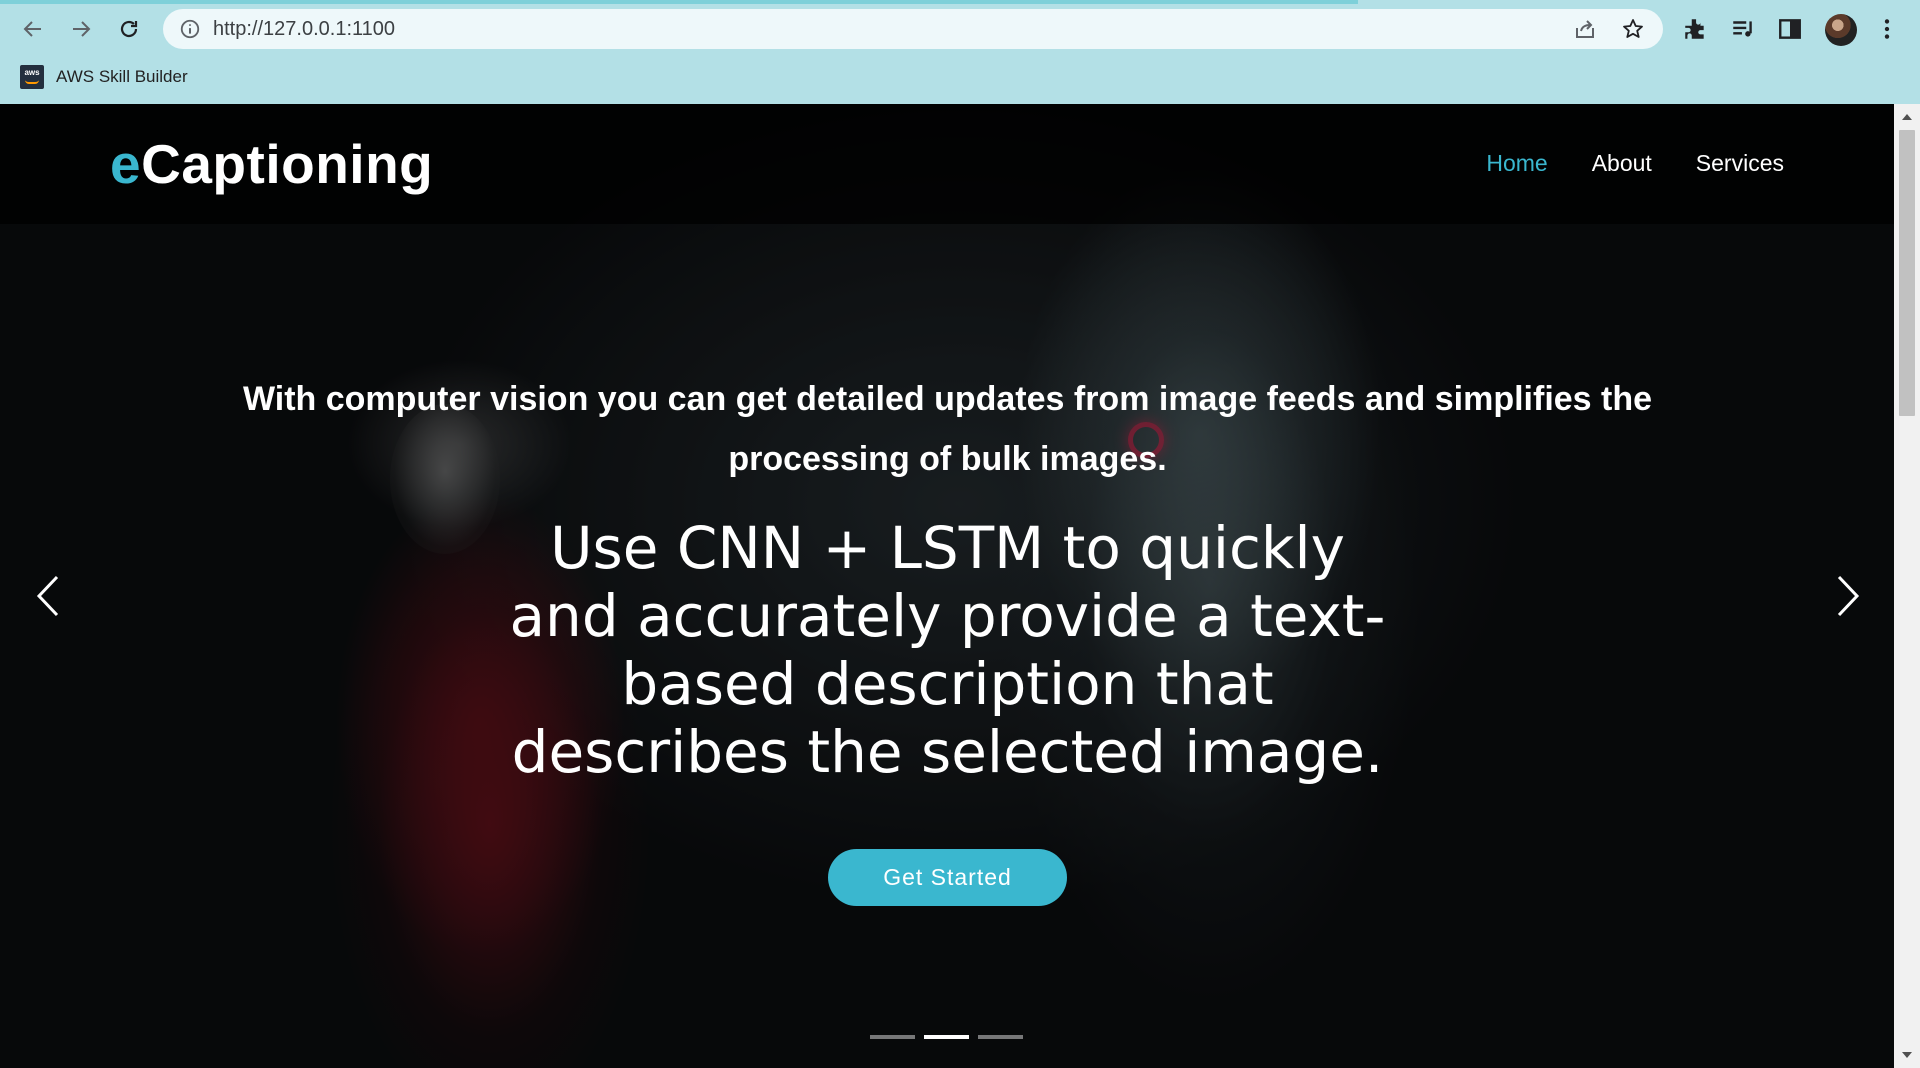 The image size is (1920, 1068). Describe the element at coordinates (1907, 117) in the screenshot. I see `scroll-up-icon` at that location.